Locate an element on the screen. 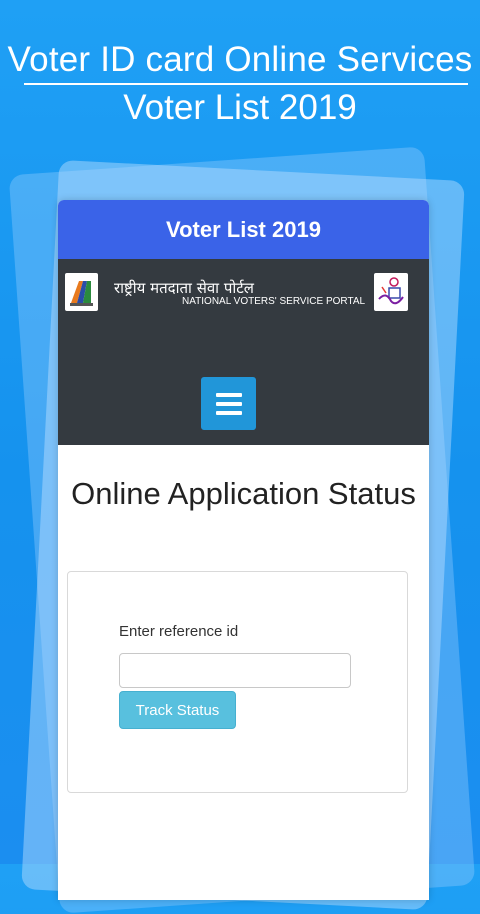 This screenshot has height=914, width=480. promo-divider is located at coordinates (246, 84).